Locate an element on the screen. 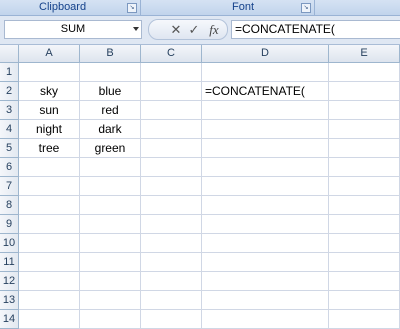 This screenshot has height=329, width=400. cell-a6 is located at coordinates (49, 167).